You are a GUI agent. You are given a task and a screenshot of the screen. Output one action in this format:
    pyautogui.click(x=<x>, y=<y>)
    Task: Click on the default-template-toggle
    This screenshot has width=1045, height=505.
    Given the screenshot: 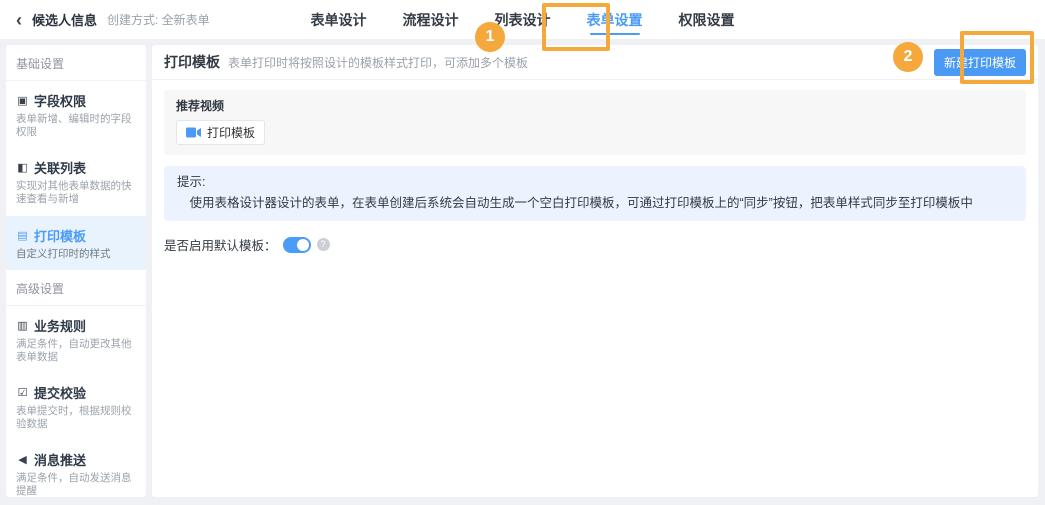 What is the action you would take?
    pyautogui.click(x=296, y=244)
    